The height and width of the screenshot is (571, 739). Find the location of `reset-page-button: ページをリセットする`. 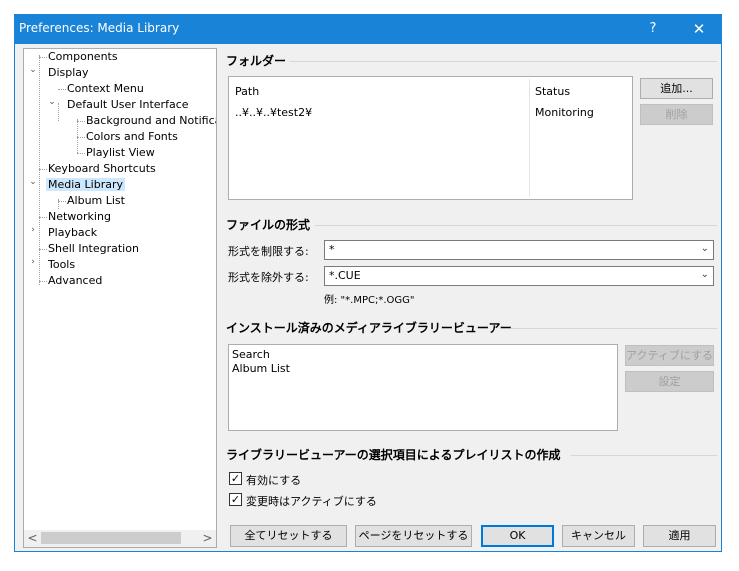

reset-page-button: ページをリセットする is located at coordinates (413, 536).